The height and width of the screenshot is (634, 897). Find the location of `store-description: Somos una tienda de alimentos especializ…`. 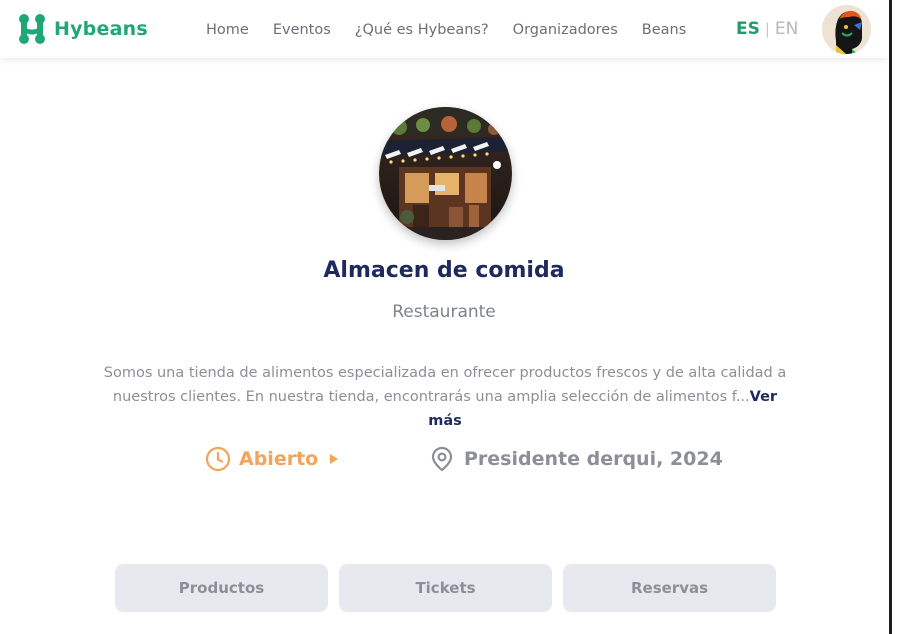

store-description: Somos una tienda de alimentos especializ… is located at coordinates (445, 397).